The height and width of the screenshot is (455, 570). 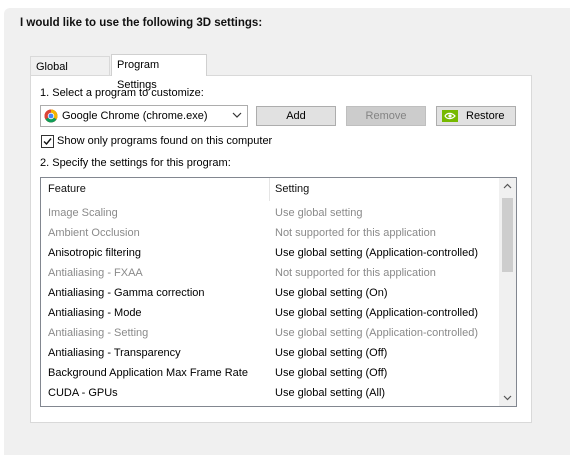 I want to click on restore-button: Restore, so click(x=476, y=116).